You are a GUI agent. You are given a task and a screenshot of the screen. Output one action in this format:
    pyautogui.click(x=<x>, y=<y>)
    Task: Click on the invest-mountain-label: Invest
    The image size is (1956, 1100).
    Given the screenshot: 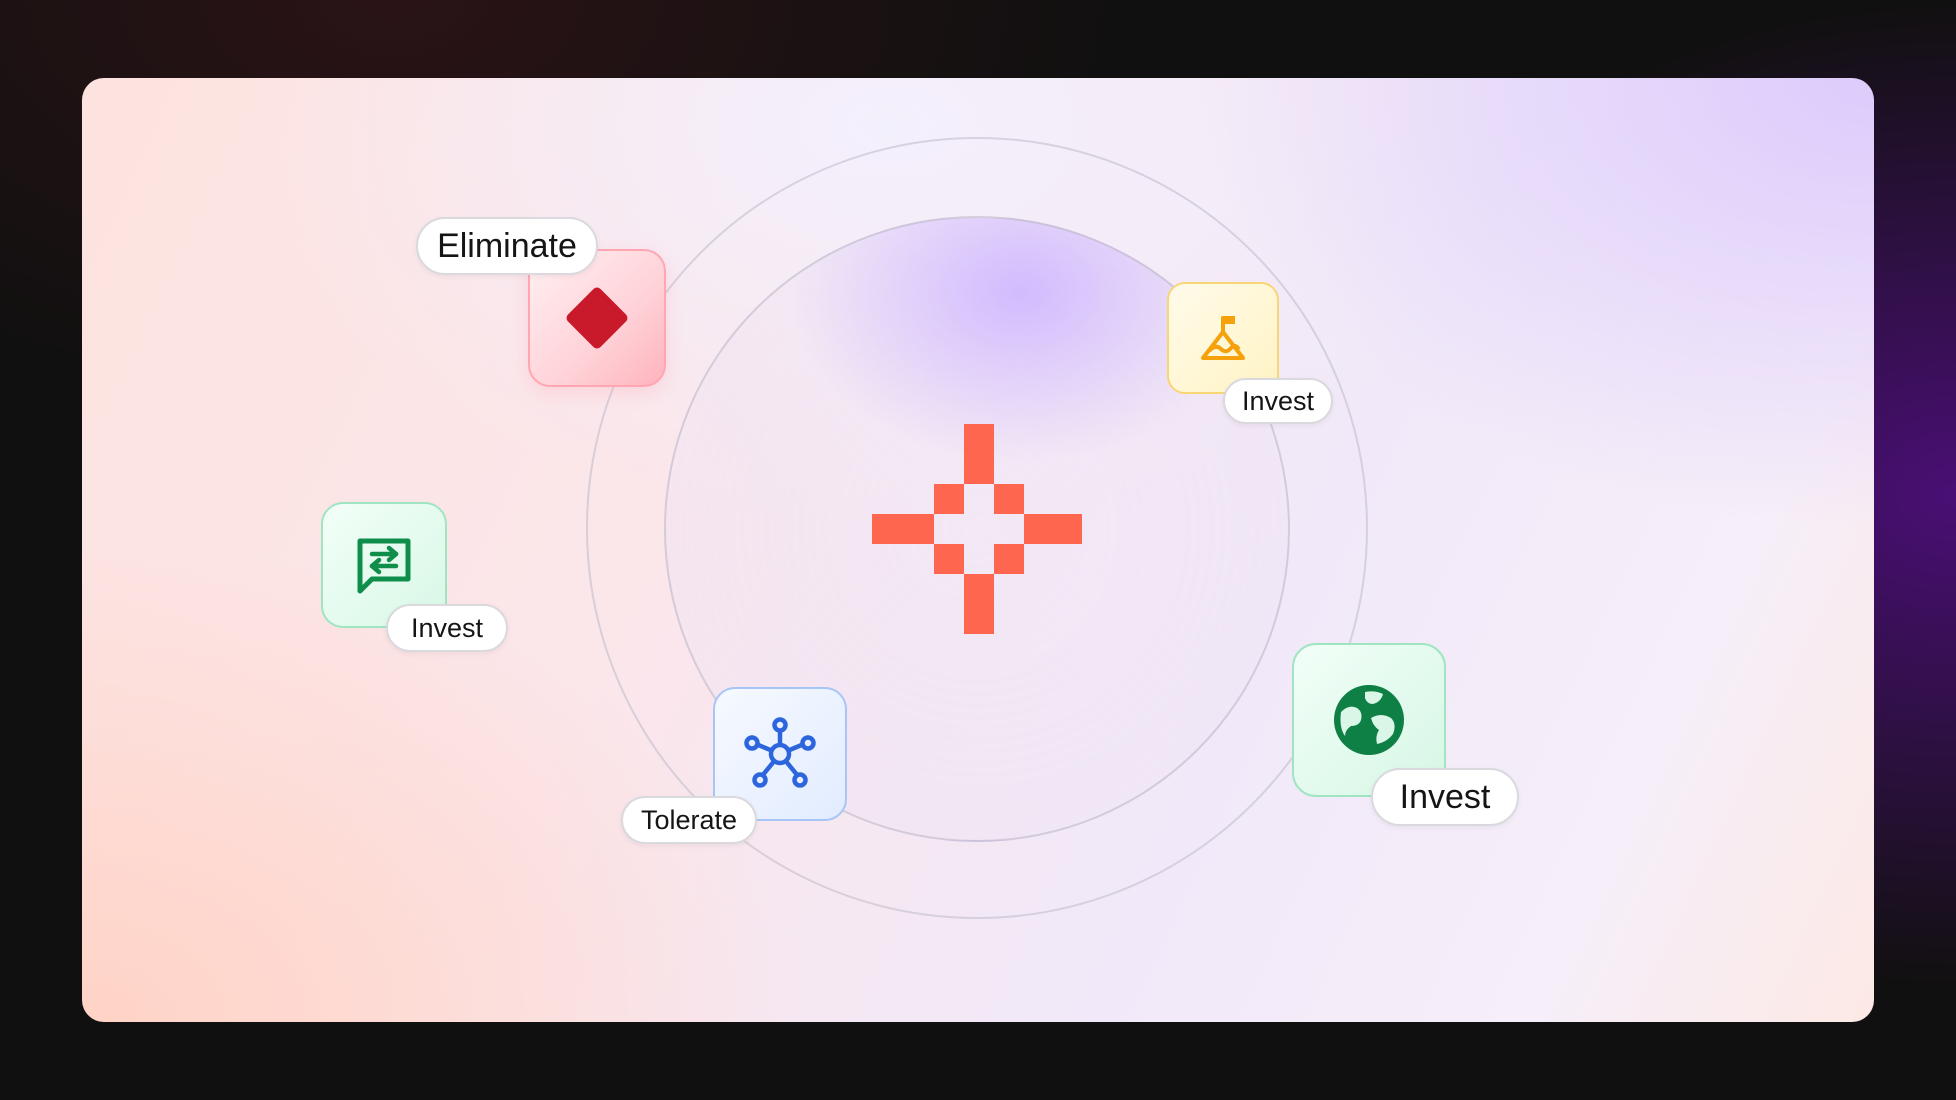 What is the action you would take?
    pyautogui.click(x=1278, y=401)
    